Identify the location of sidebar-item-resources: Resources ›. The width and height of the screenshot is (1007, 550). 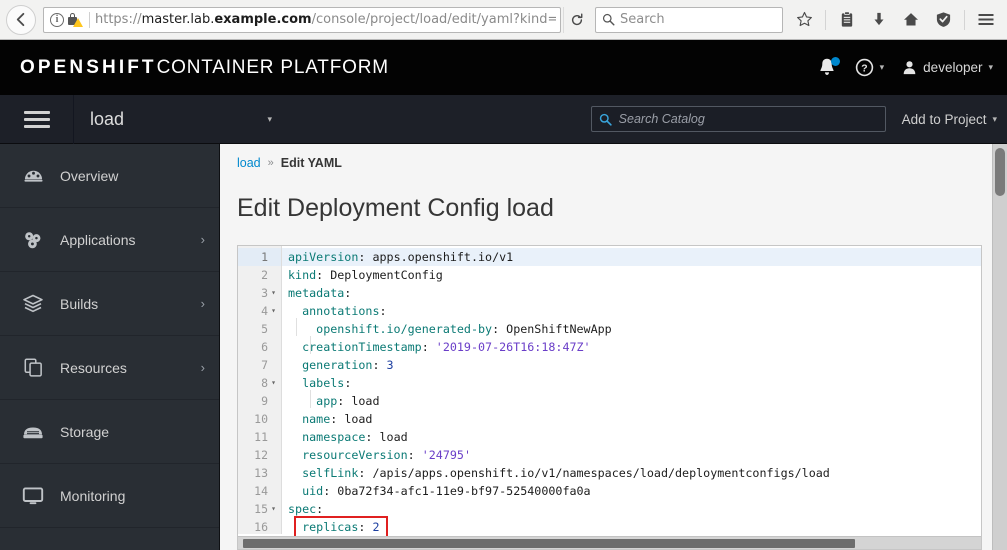
(109, 368).